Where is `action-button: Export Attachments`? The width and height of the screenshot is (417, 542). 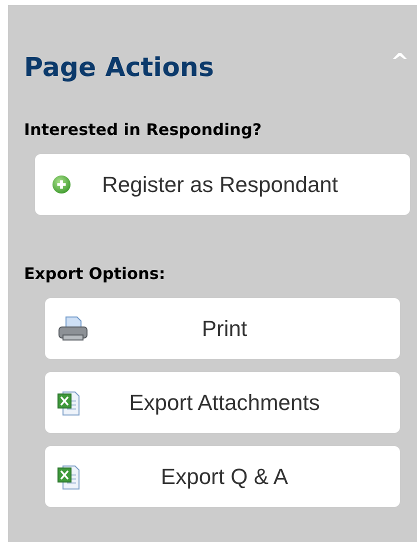 action-button: Export Attachments is located at coordinates (222, 402).